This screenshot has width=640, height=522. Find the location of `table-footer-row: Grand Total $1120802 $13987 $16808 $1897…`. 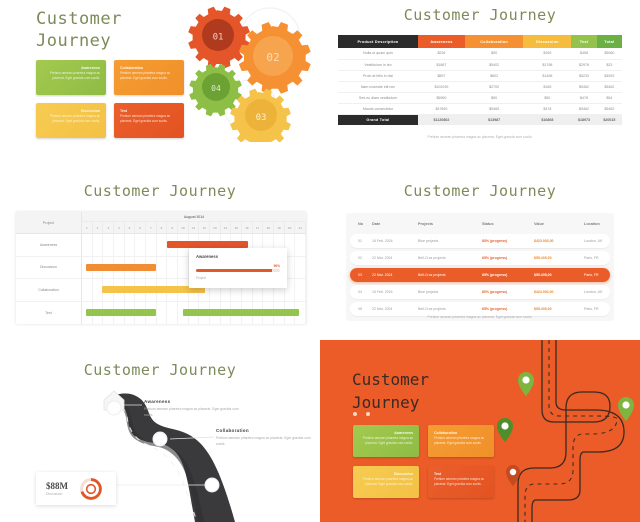

table-footer-row: Grand Total $1120802 $13987 $16808 $1897… is located at coordinates (480, 119).